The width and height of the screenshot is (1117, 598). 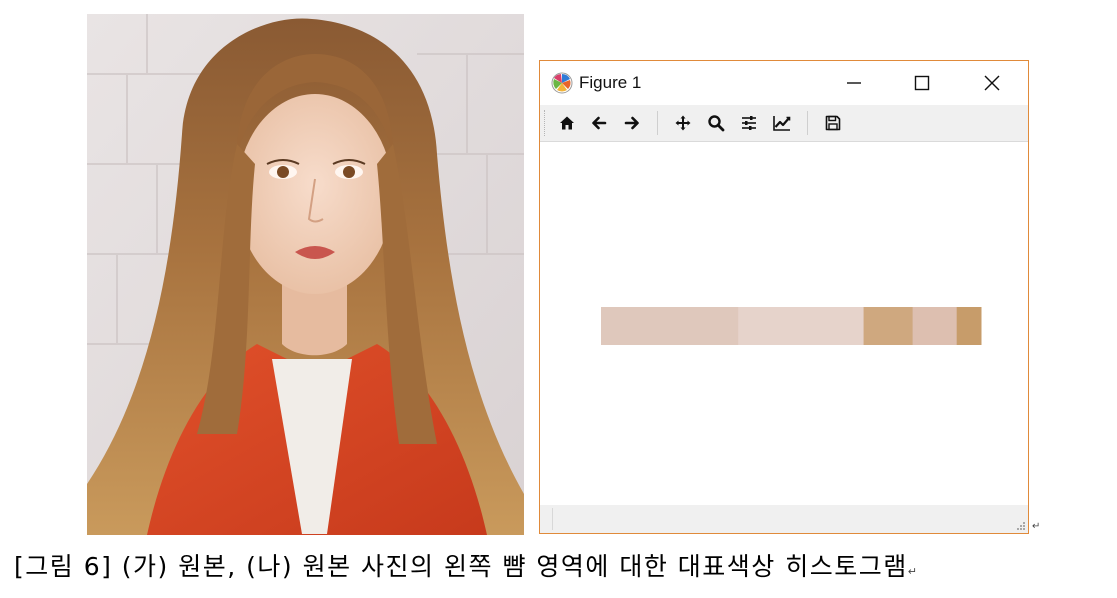 I want to click on home-icon, so click(x=567, y=123).